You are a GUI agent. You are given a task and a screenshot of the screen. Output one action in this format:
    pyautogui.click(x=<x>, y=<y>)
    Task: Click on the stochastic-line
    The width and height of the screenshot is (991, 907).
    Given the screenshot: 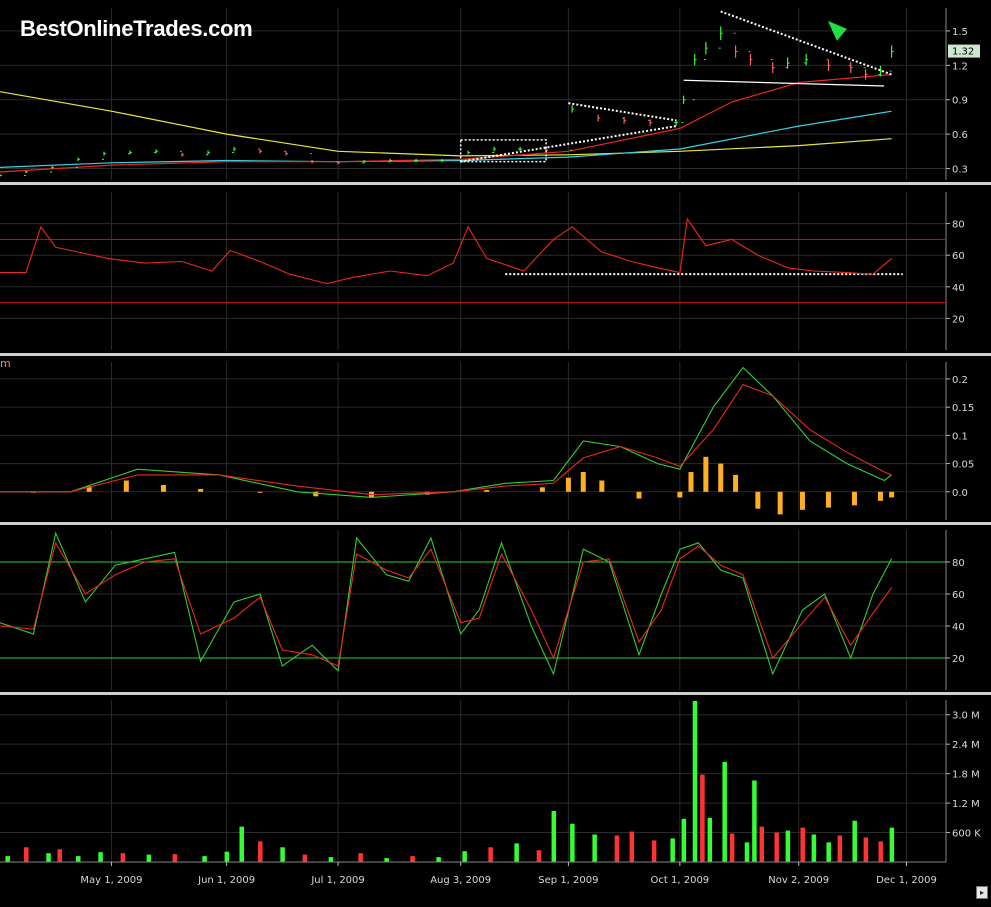 What is the action you would take?
    pyautogui.click(x=446, y=603)
    